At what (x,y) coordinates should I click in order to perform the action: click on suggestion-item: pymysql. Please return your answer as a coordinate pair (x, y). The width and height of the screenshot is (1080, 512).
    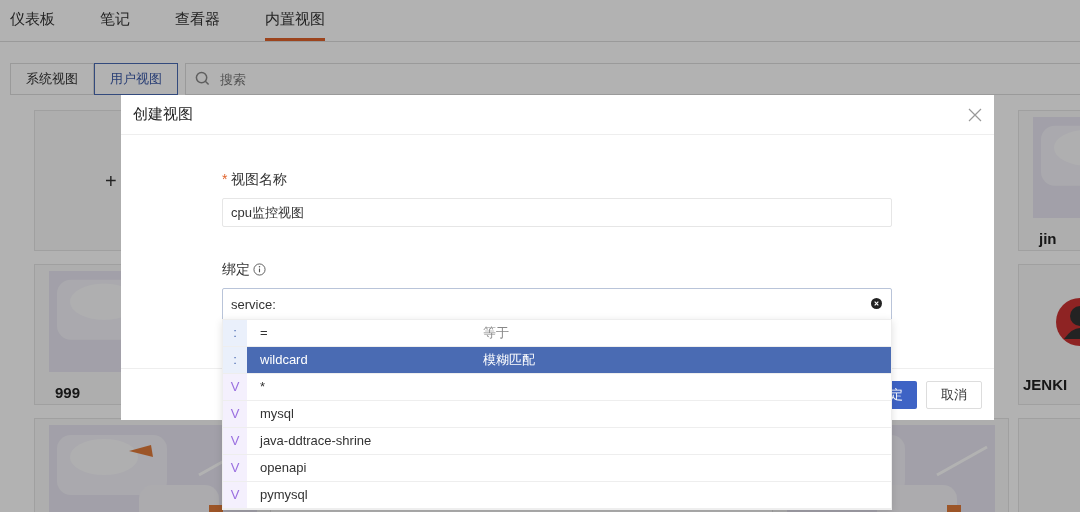
    Looking at the image, I should click on (569, 495).